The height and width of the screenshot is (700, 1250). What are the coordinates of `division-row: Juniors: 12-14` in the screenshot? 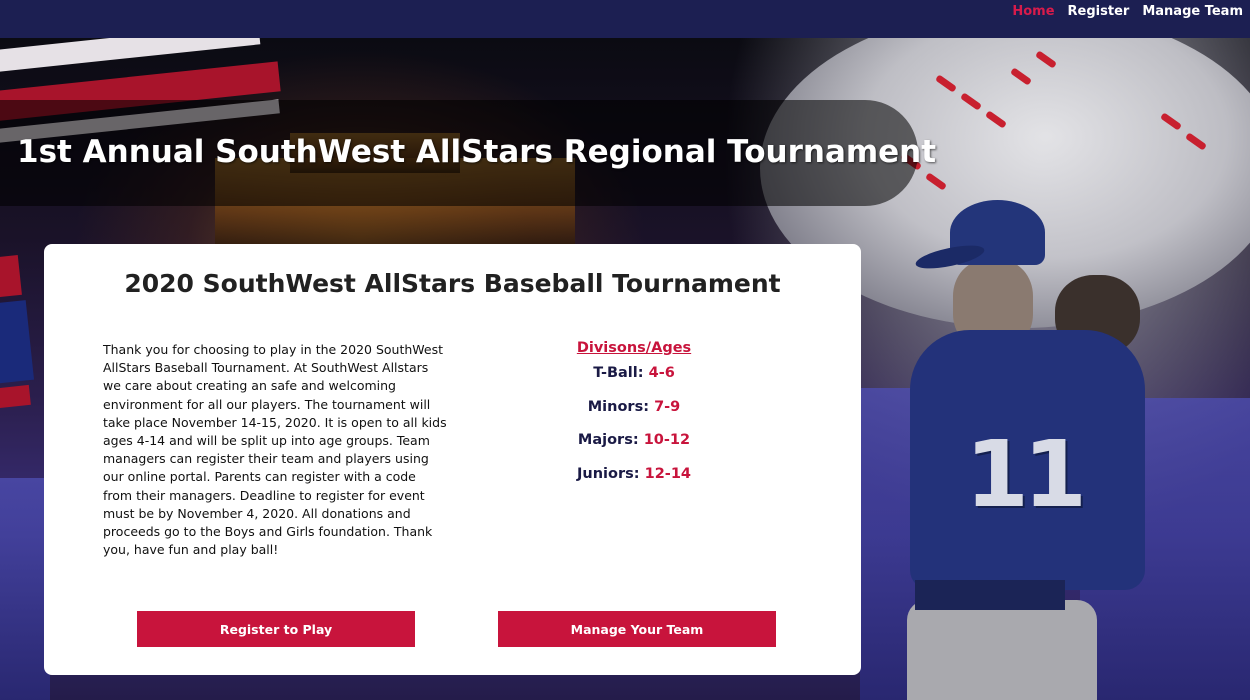 It's located at (634, 482).